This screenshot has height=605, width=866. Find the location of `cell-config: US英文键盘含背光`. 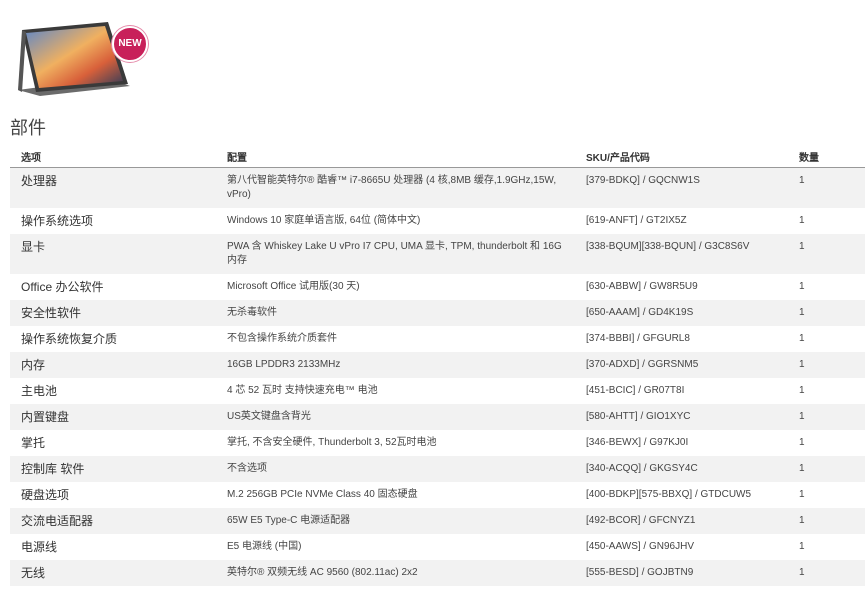

cell-config: US英文键盘含背光 is located at coordinates (269, 416).